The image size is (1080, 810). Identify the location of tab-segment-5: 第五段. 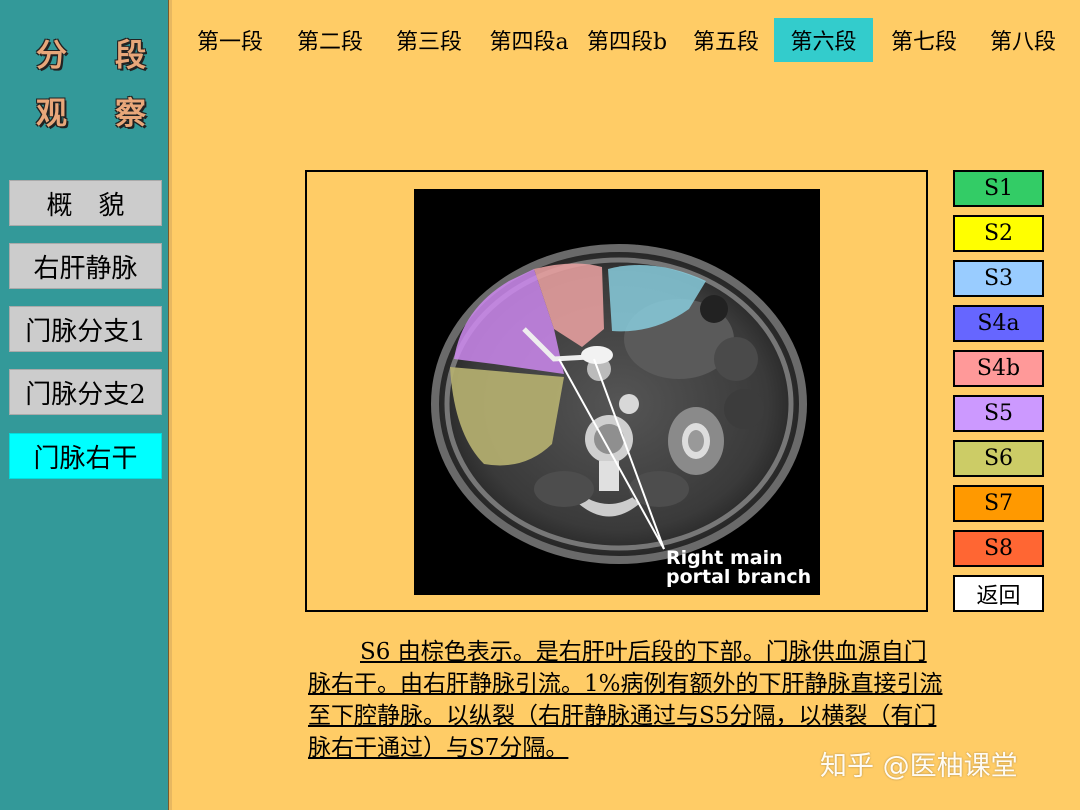
(726, 40).